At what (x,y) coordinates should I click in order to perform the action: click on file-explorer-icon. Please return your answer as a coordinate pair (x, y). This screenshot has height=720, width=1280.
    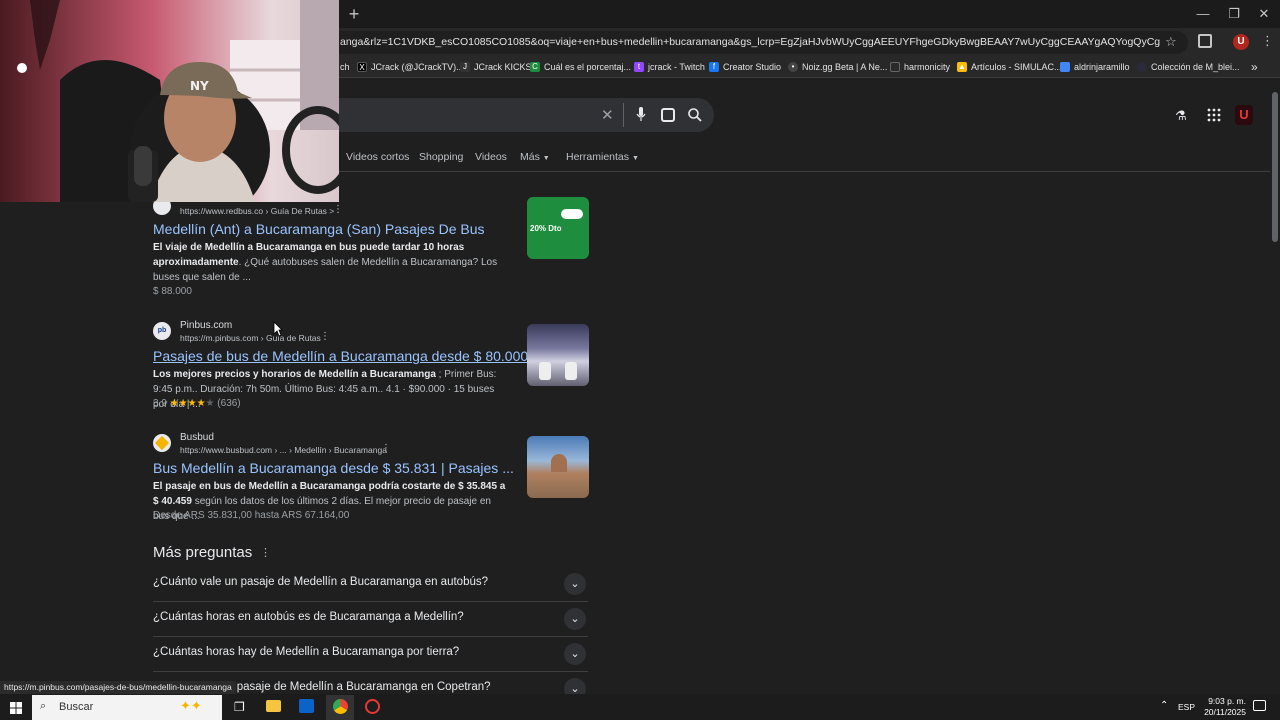
    Looking at the image, I should click on (273, 706).